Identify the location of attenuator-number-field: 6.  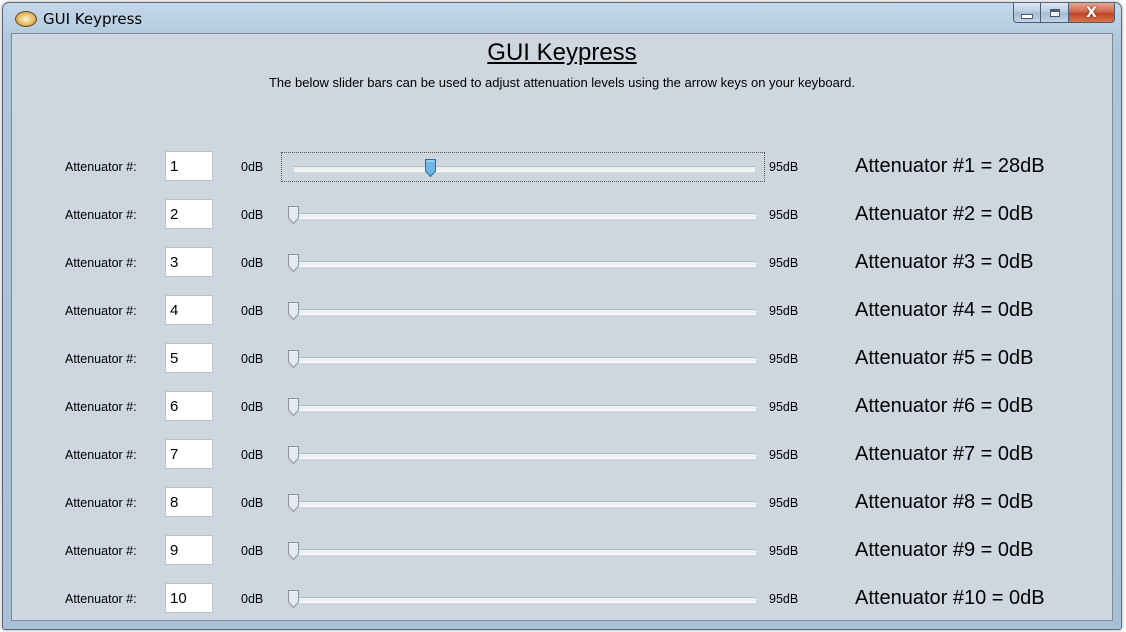
(189, 406).